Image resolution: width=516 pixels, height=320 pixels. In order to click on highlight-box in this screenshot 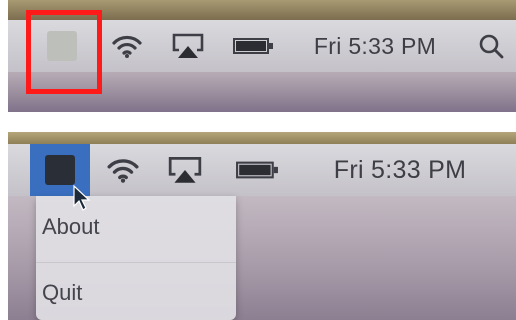, I will do `click(64, 52)`.